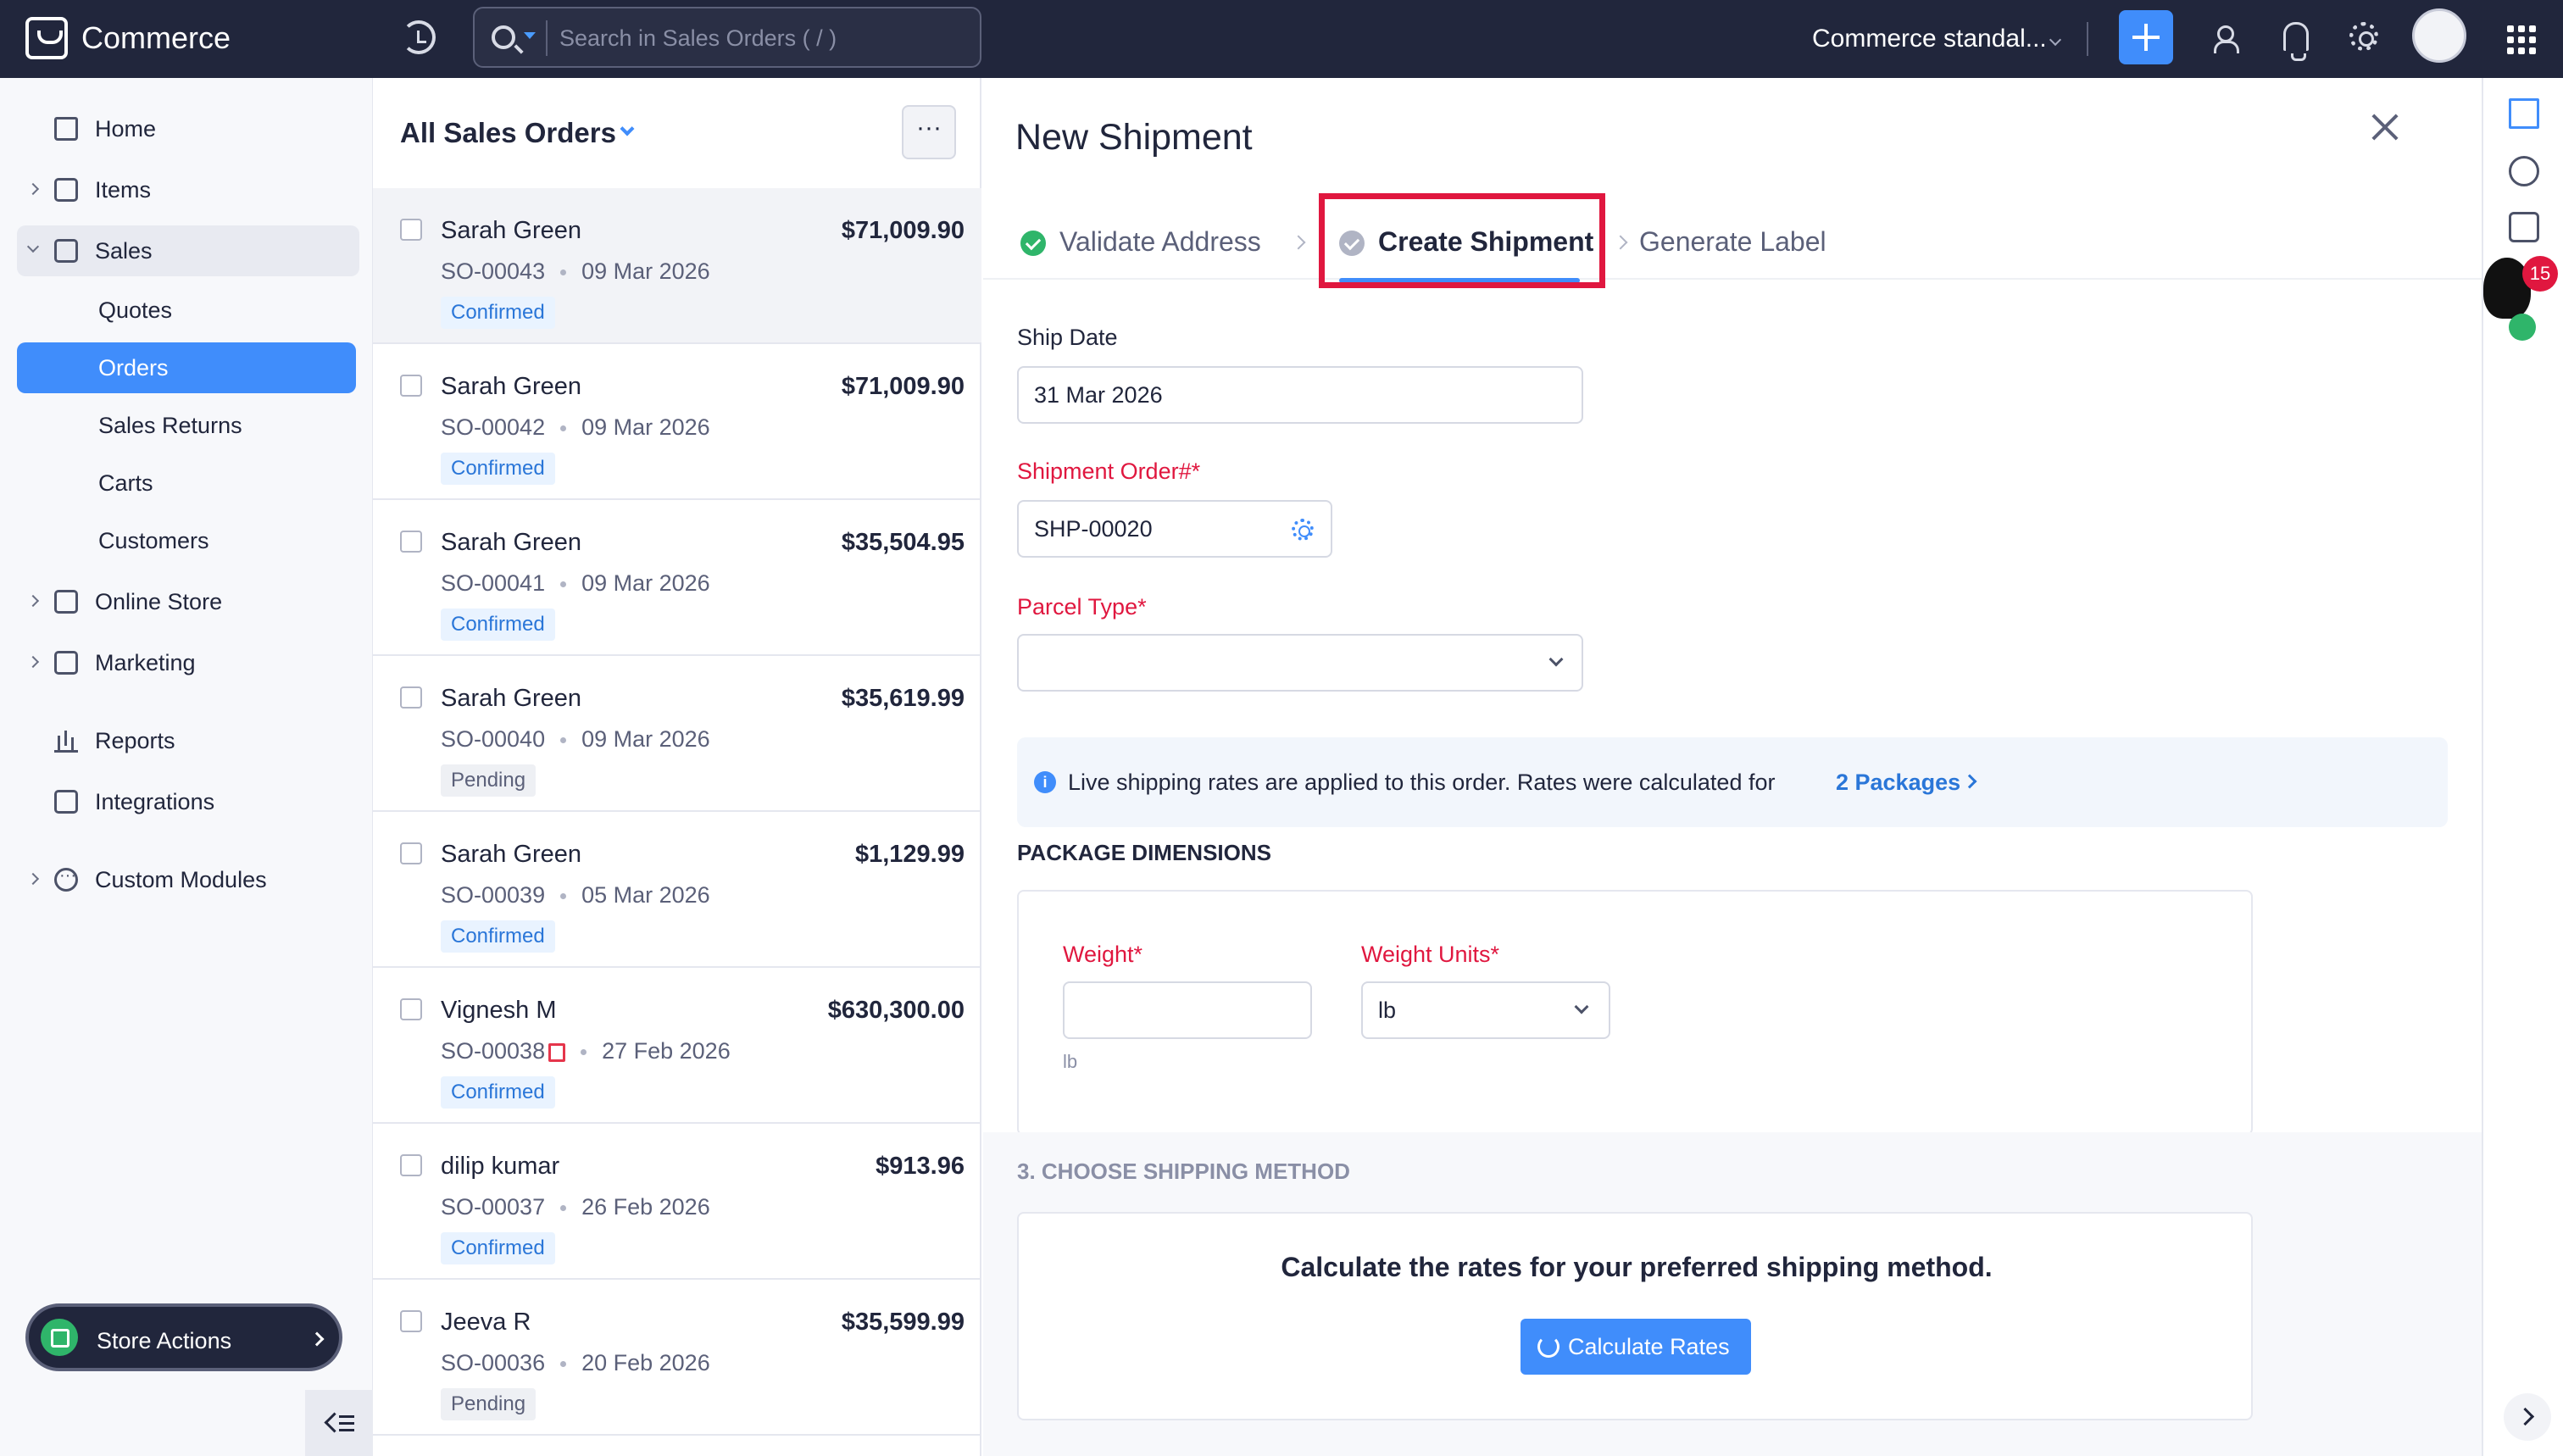 The image size is (2563, 1456). What do you see at coordinates (170, 425) in the screenshot?
I see `sidebar-item-label: Sales Returns` at bounding box center [170, 425].